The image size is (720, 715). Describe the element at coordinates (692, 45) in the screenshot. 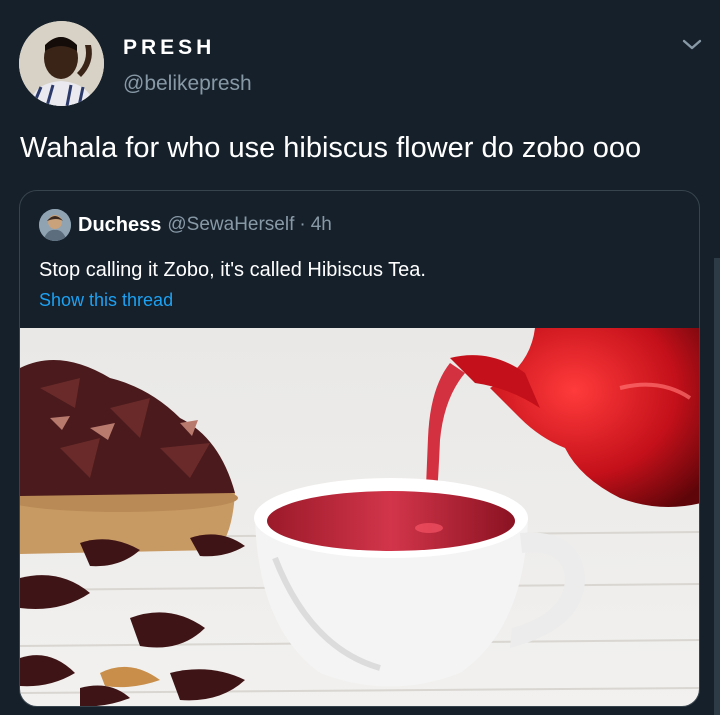

I see `chevron-down-icon` at that location.